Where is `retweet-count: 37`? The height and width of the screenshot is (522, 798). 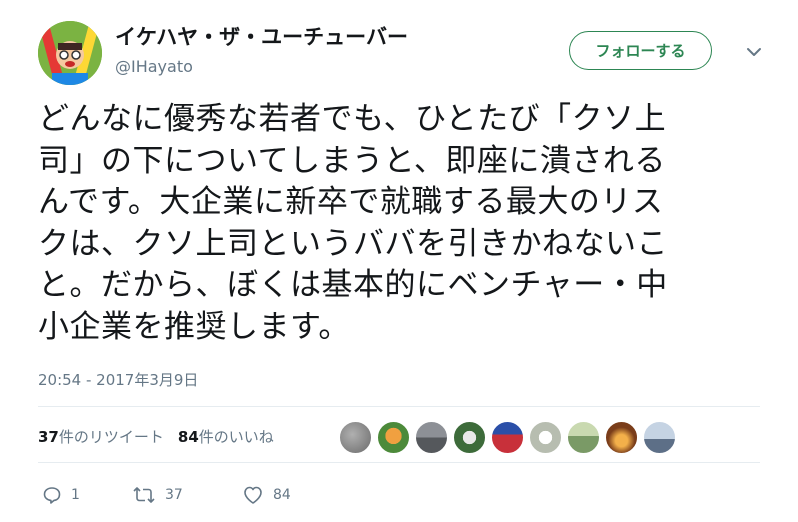
retweet-count: 37 is located at coordinates (174, 495).